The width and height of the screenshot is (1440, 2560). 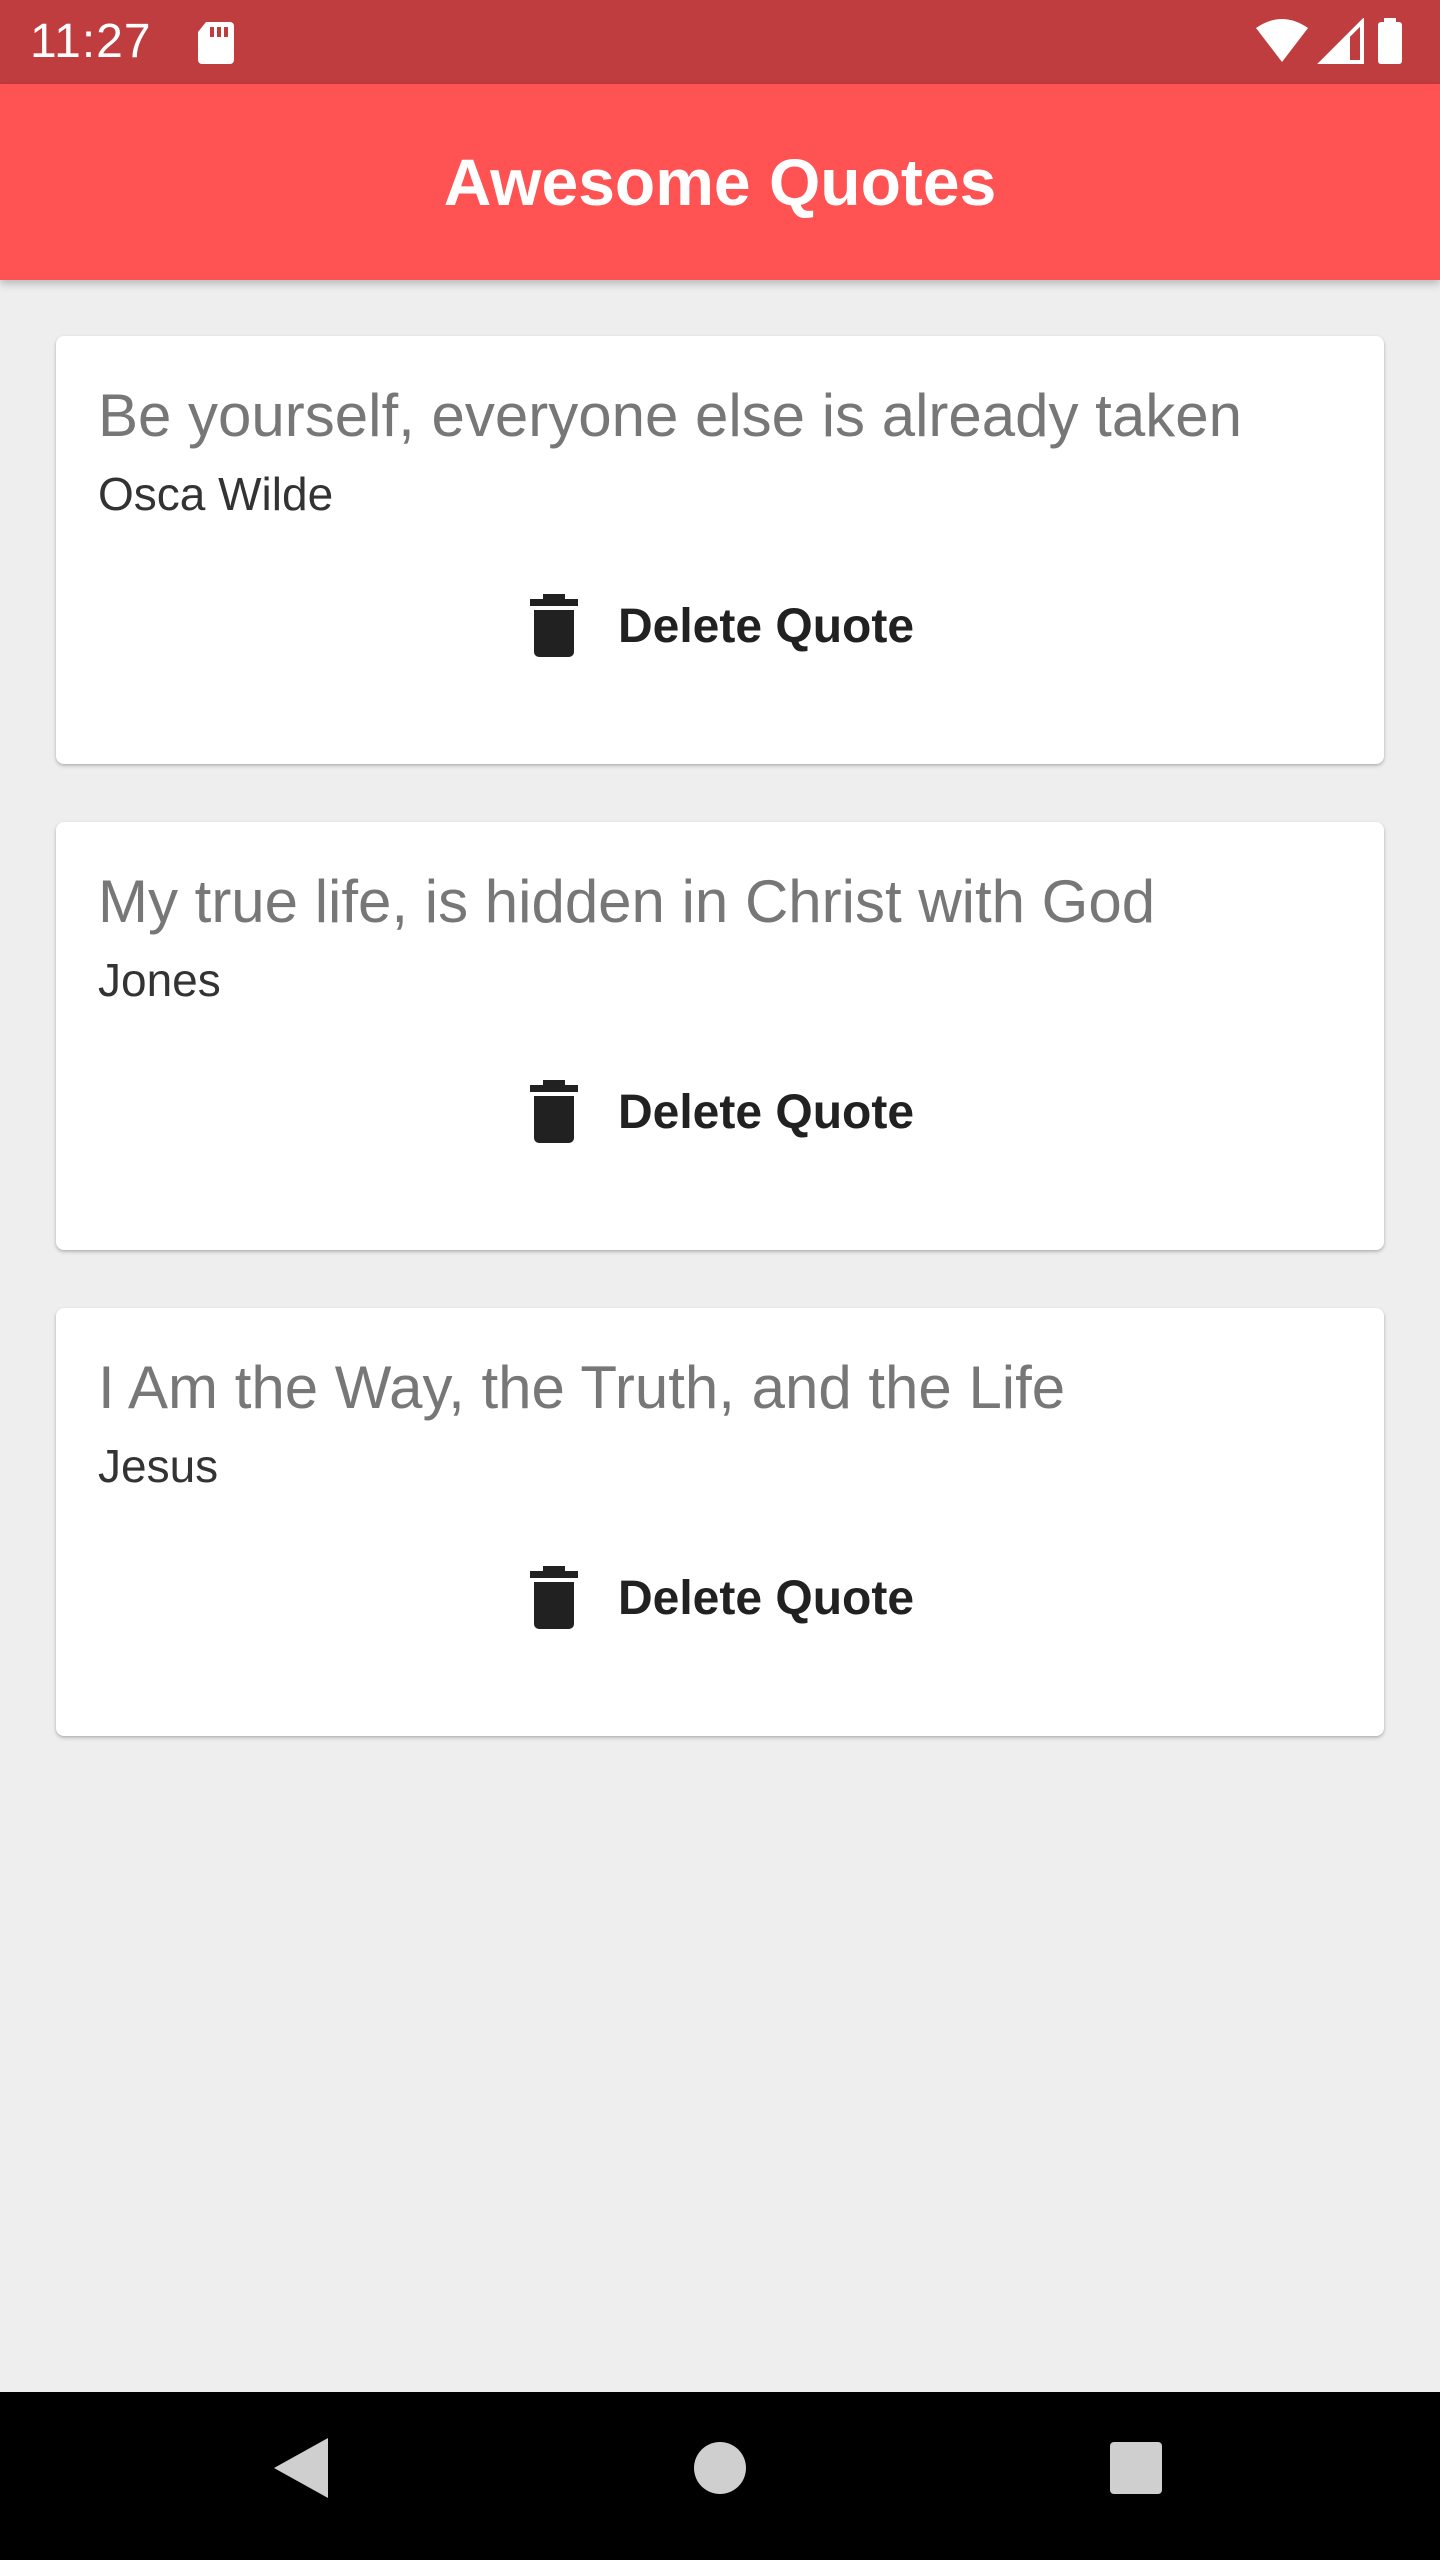 I want to click on home-icon, so click(x=720, y=2468).